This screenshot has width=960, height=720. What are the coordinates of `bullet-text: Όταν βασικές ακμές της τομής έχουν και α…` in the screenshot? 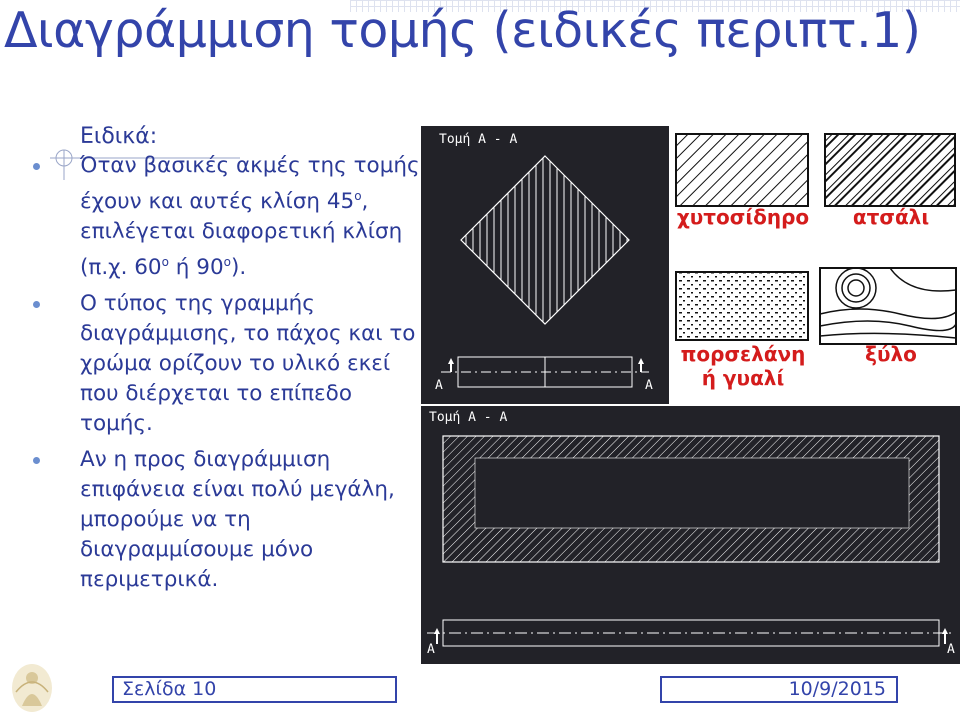 It's located at (250, 183).